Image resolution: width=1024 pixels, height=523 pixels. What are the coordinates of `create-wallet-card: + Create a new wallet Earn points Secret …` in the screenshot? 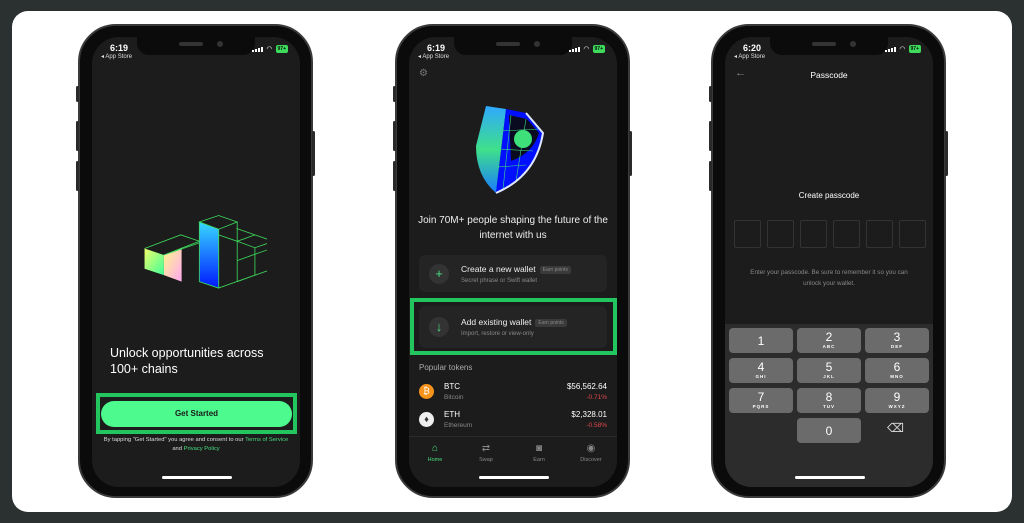 It's located at (513, 273).